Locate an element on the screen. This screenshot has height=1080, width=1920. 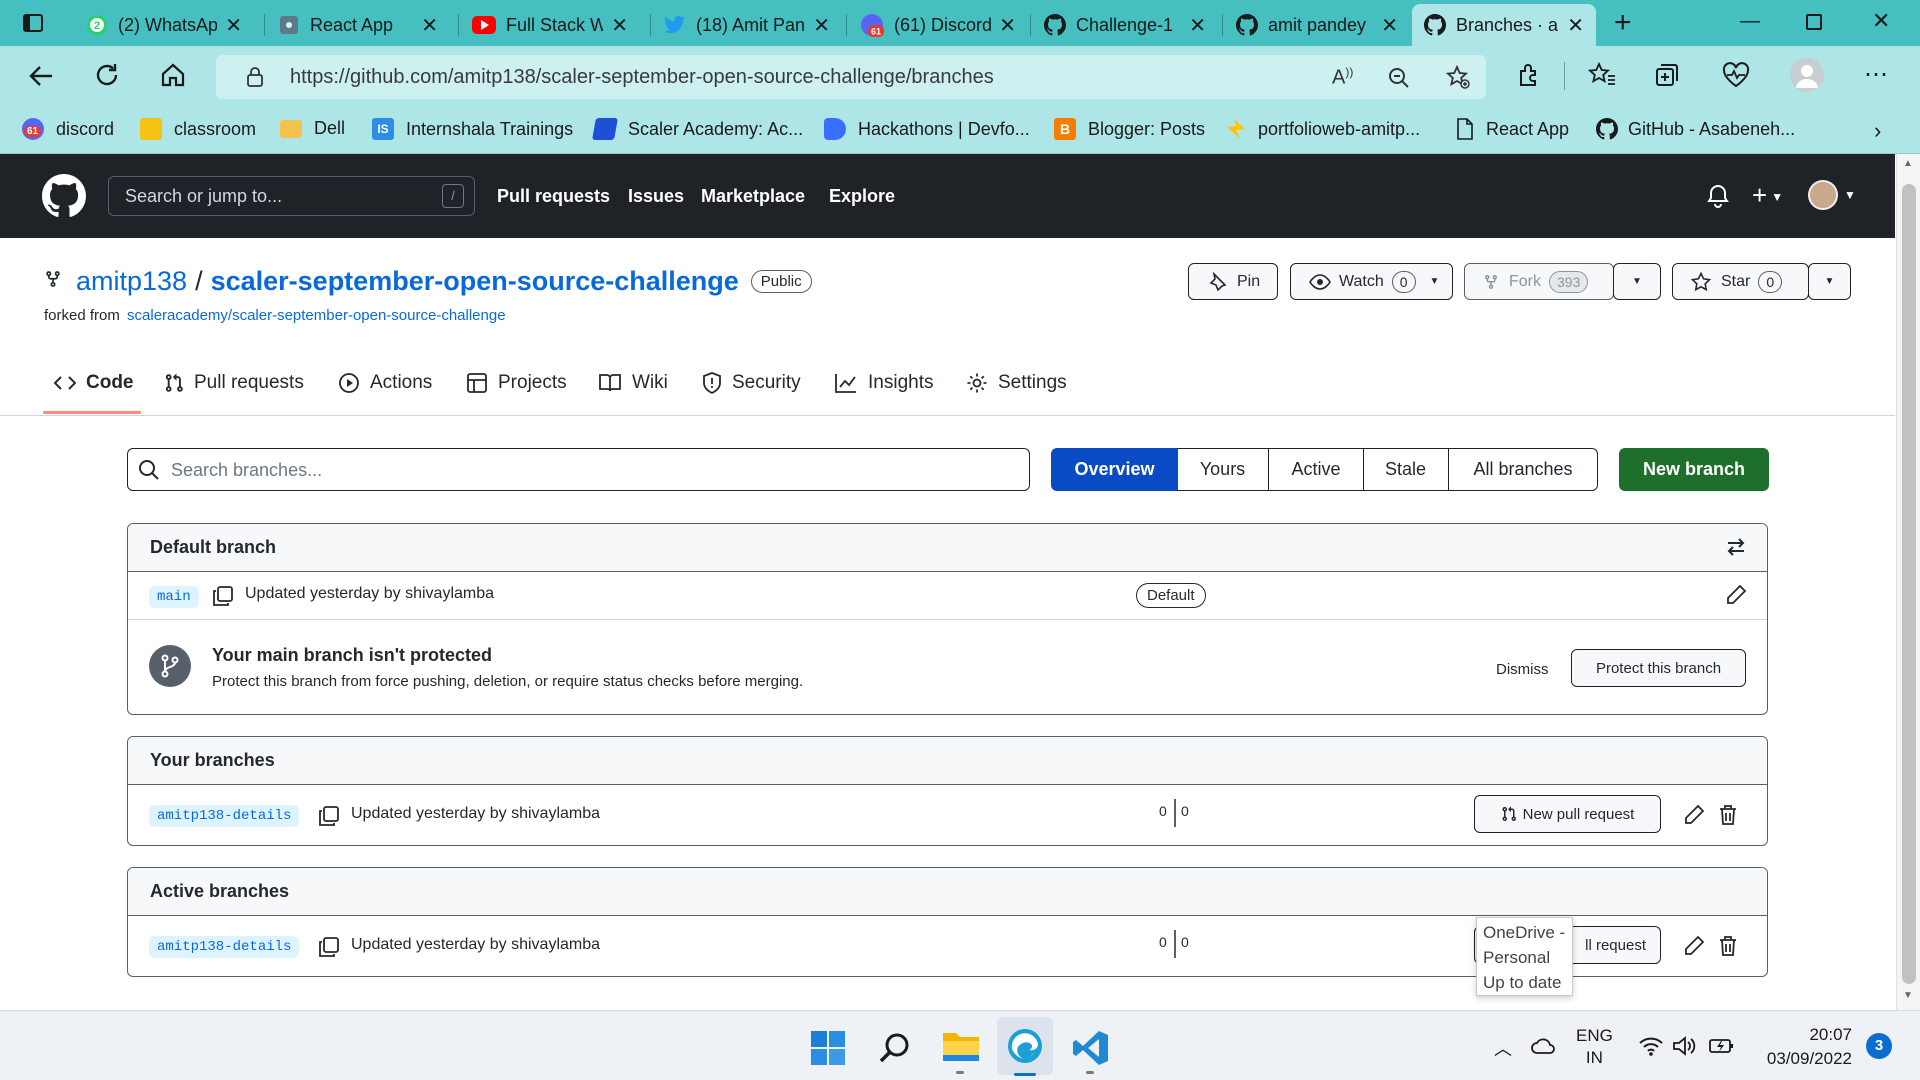
fork-dropdown-button: ▼ is located at coordinates (1637, 281).